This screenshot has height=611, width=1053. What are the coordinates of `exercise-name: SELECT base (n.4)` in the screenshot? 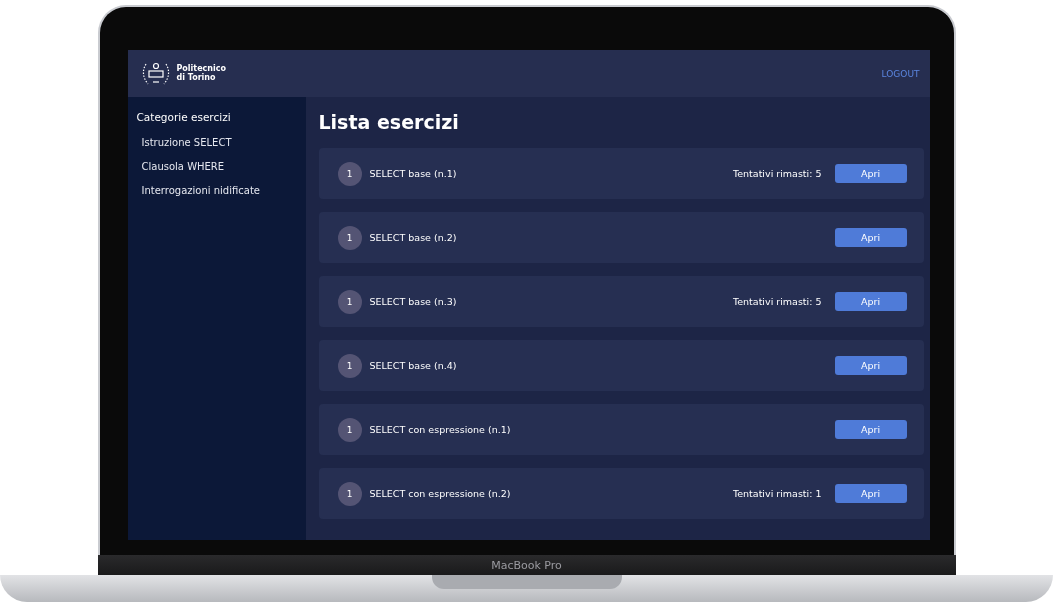 It's located at (413, 365).